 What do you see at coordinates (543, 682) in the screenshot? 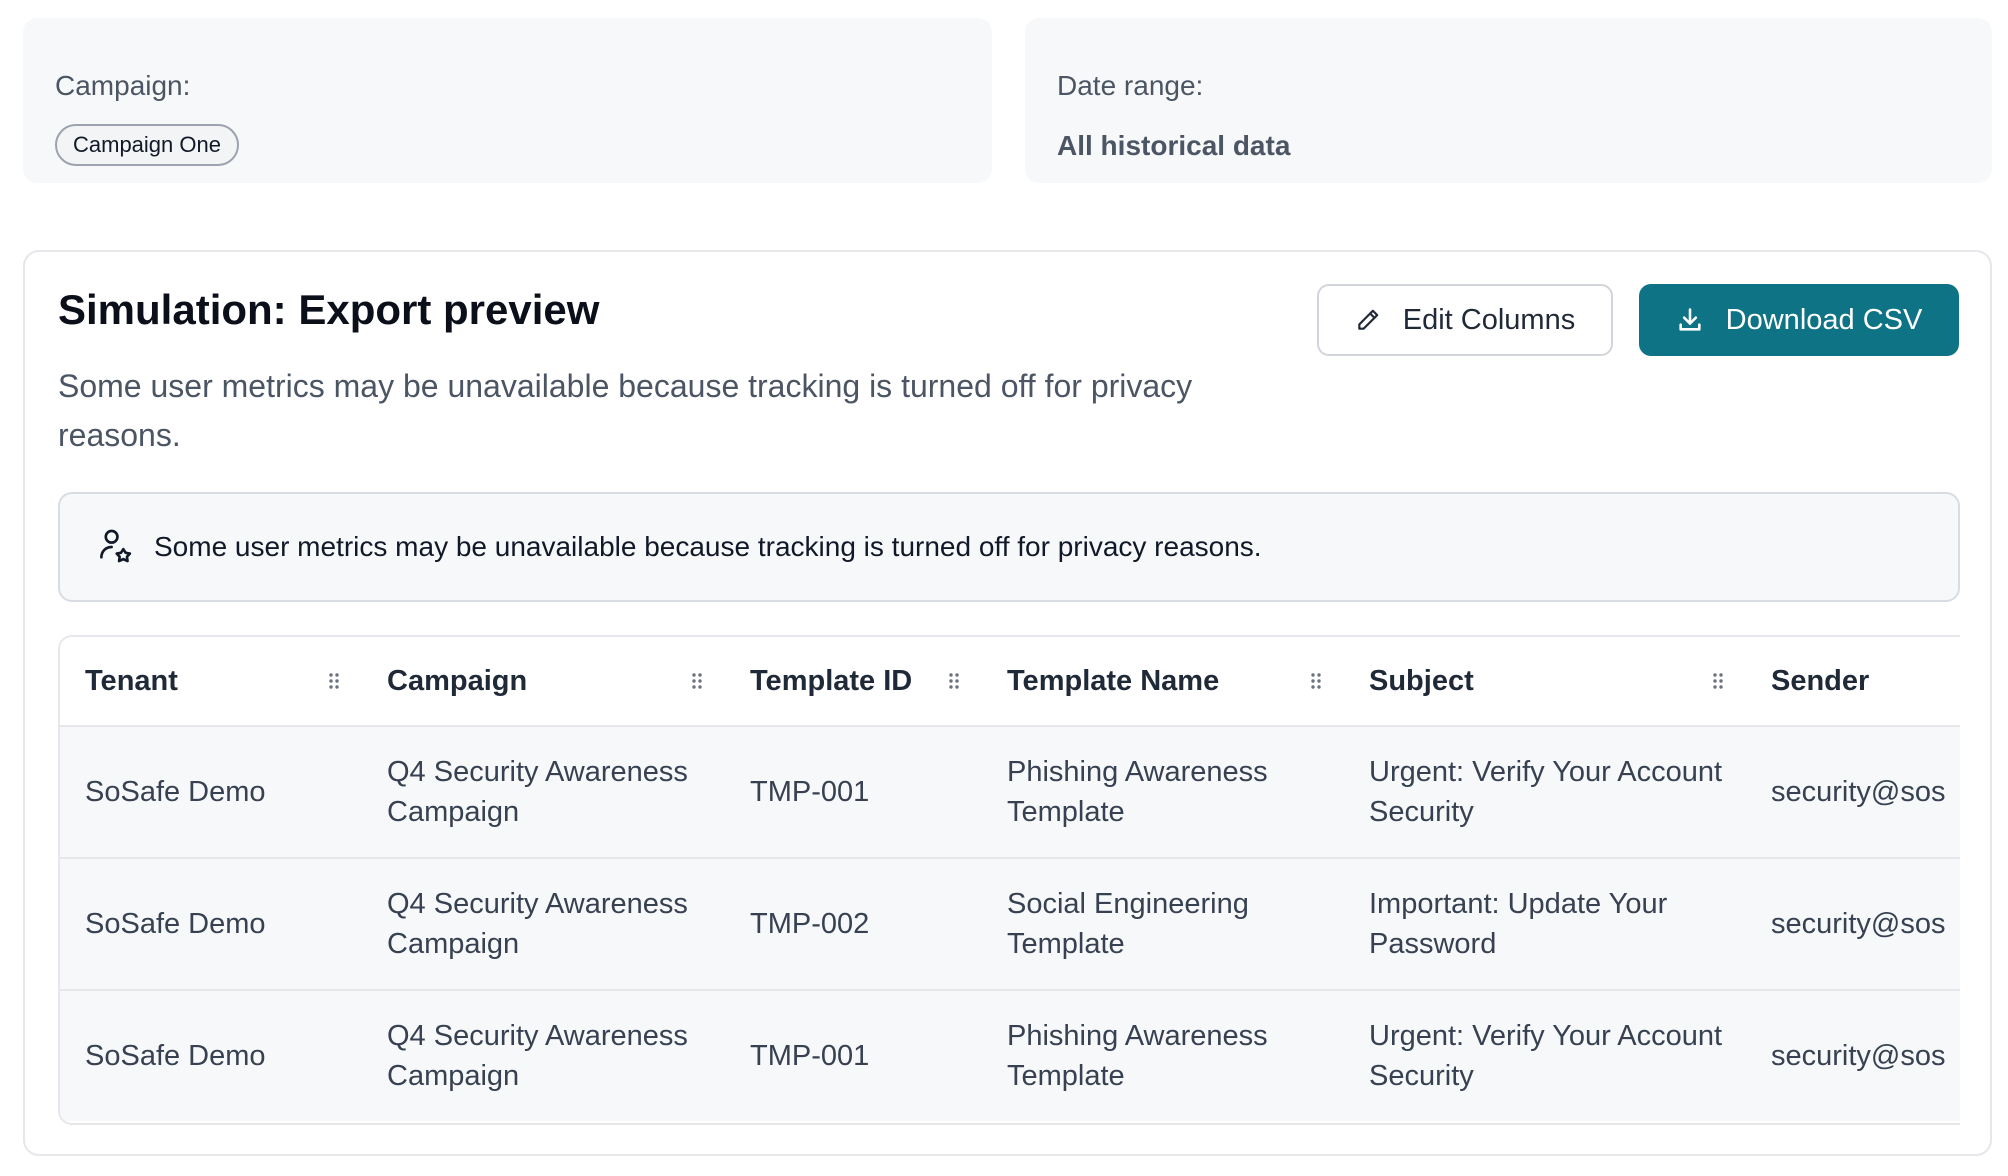
I see `column-header-campaign: Campaign` at bounding box center [543, 682].